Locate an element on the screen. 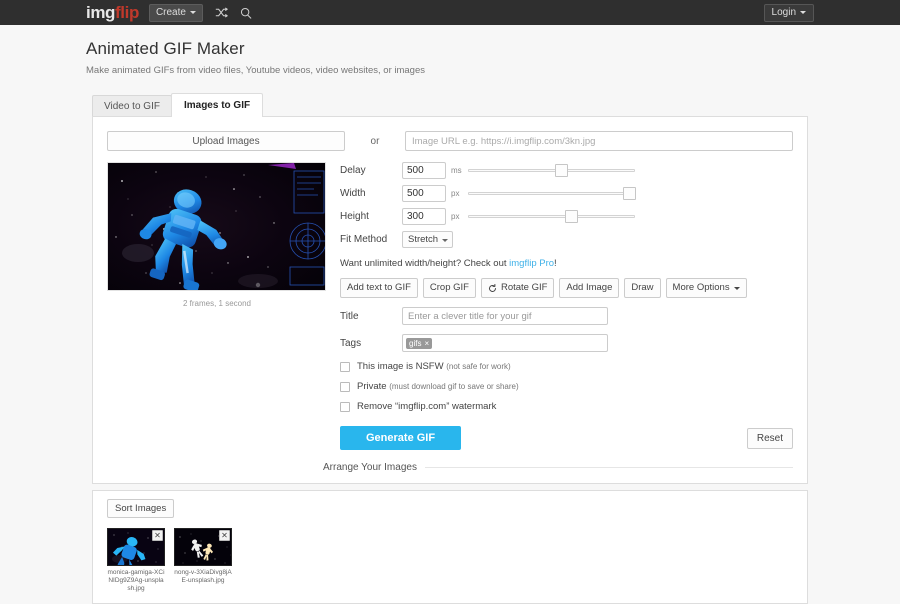 This screenshot has width=900, height=604. height-unit: px is located at coordinates (455, 216).